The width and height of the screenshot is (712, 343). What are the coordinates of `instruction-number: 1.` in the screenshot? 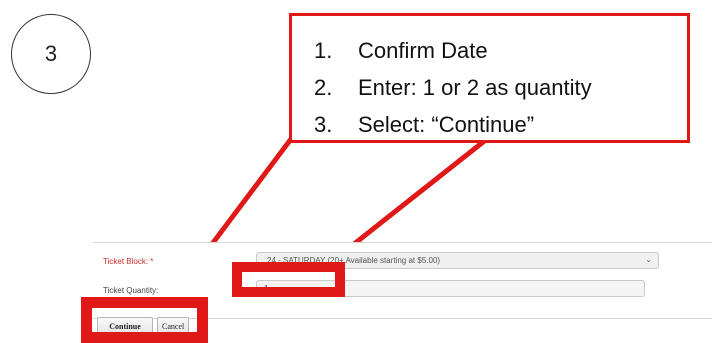 It's located at (323, 50).